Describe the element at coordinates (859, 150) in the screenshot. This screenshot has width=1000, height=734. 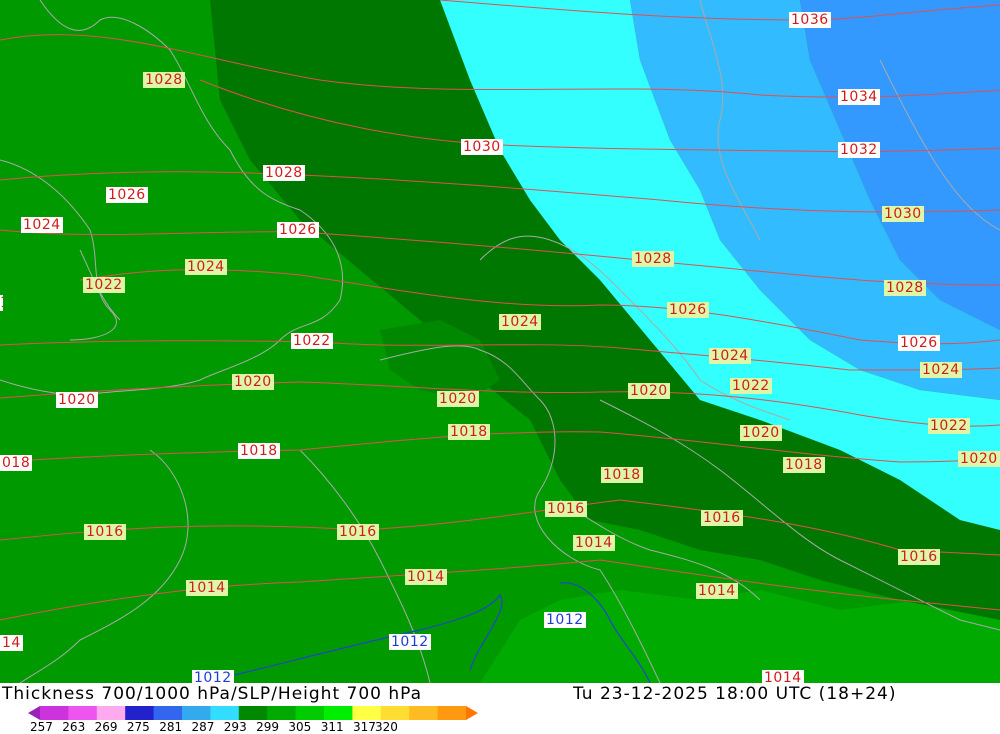
I see `isobar-label: 1032` at that location.